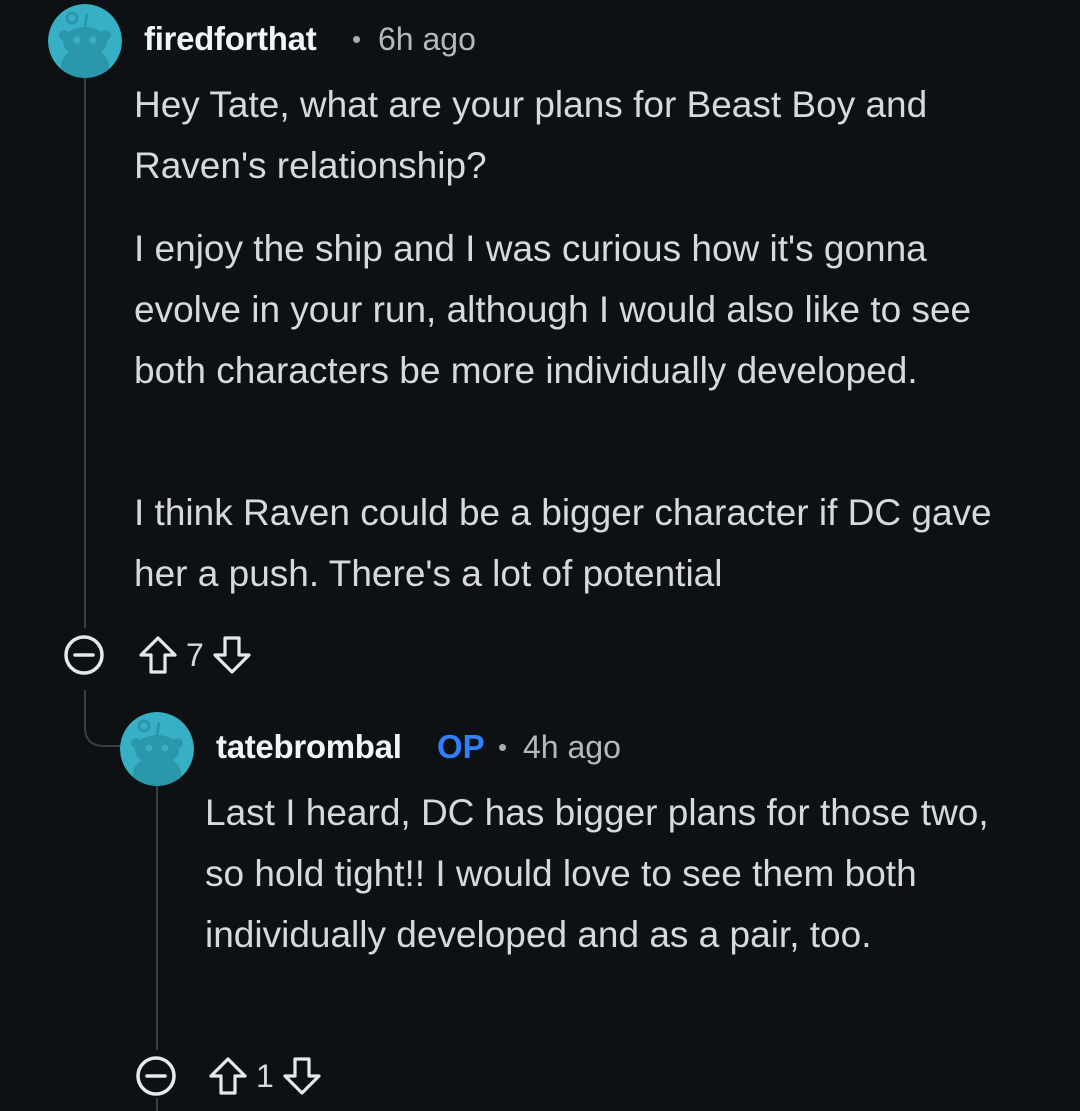  I want to click on comment-actions: 7, so click(158, 655).